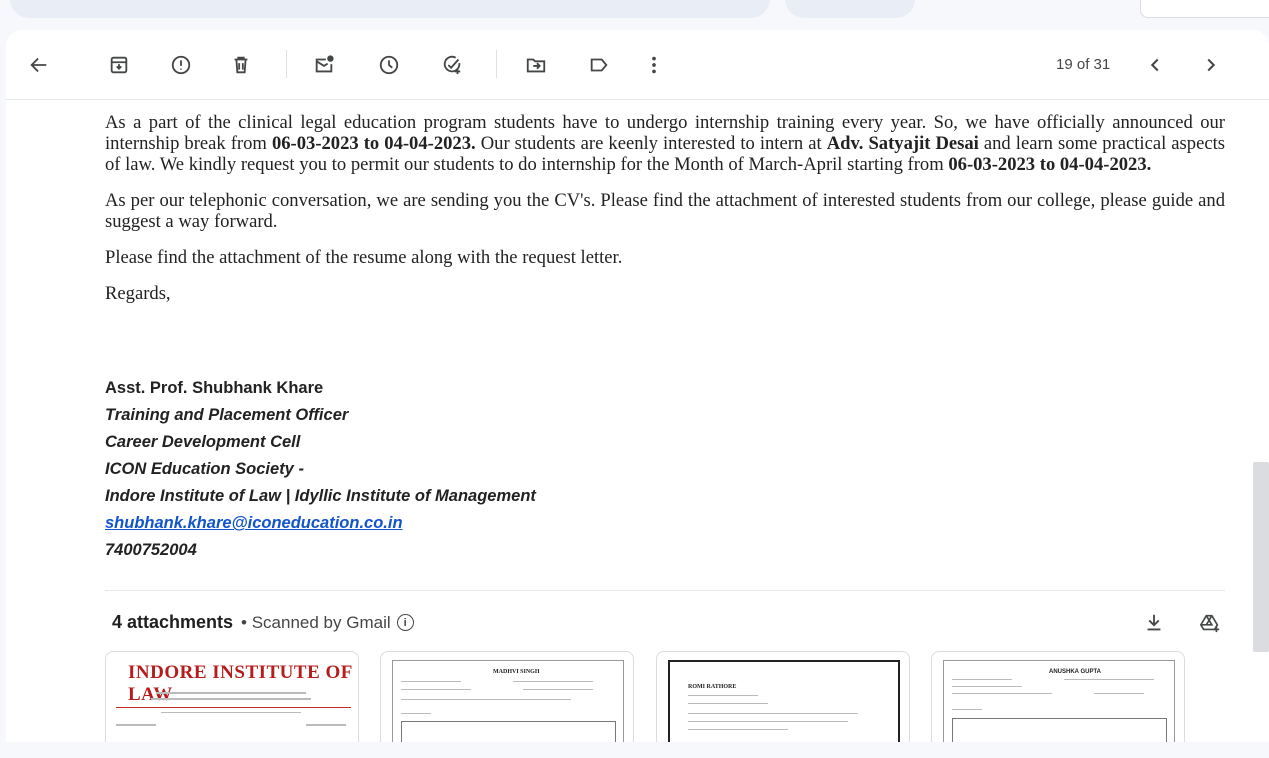 This screenshot has height=758, width=1269. Describe the element at coordinates (173, 622) in the screenshot. I see `attachments-count: 4 attachments` at that location.